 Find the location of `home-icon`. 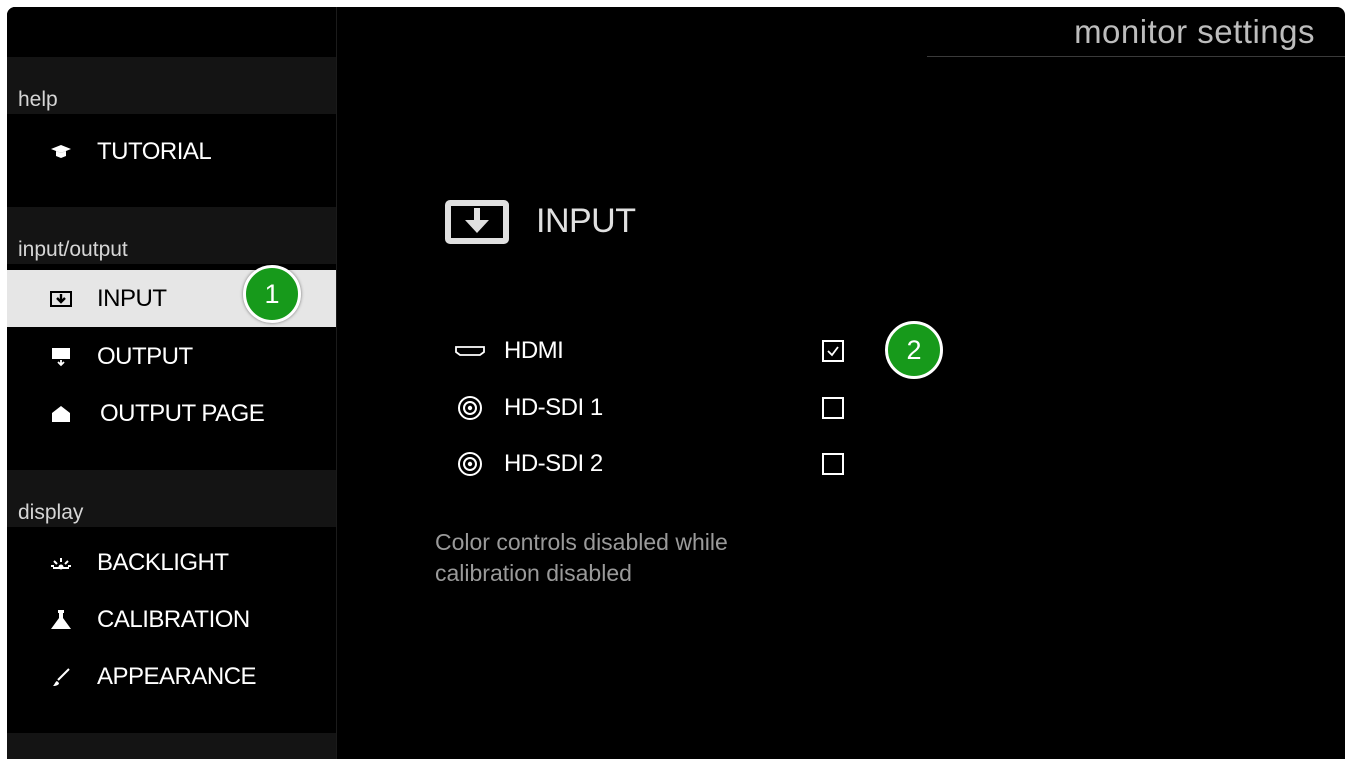

home-icon is located at coordinates (61, 414).